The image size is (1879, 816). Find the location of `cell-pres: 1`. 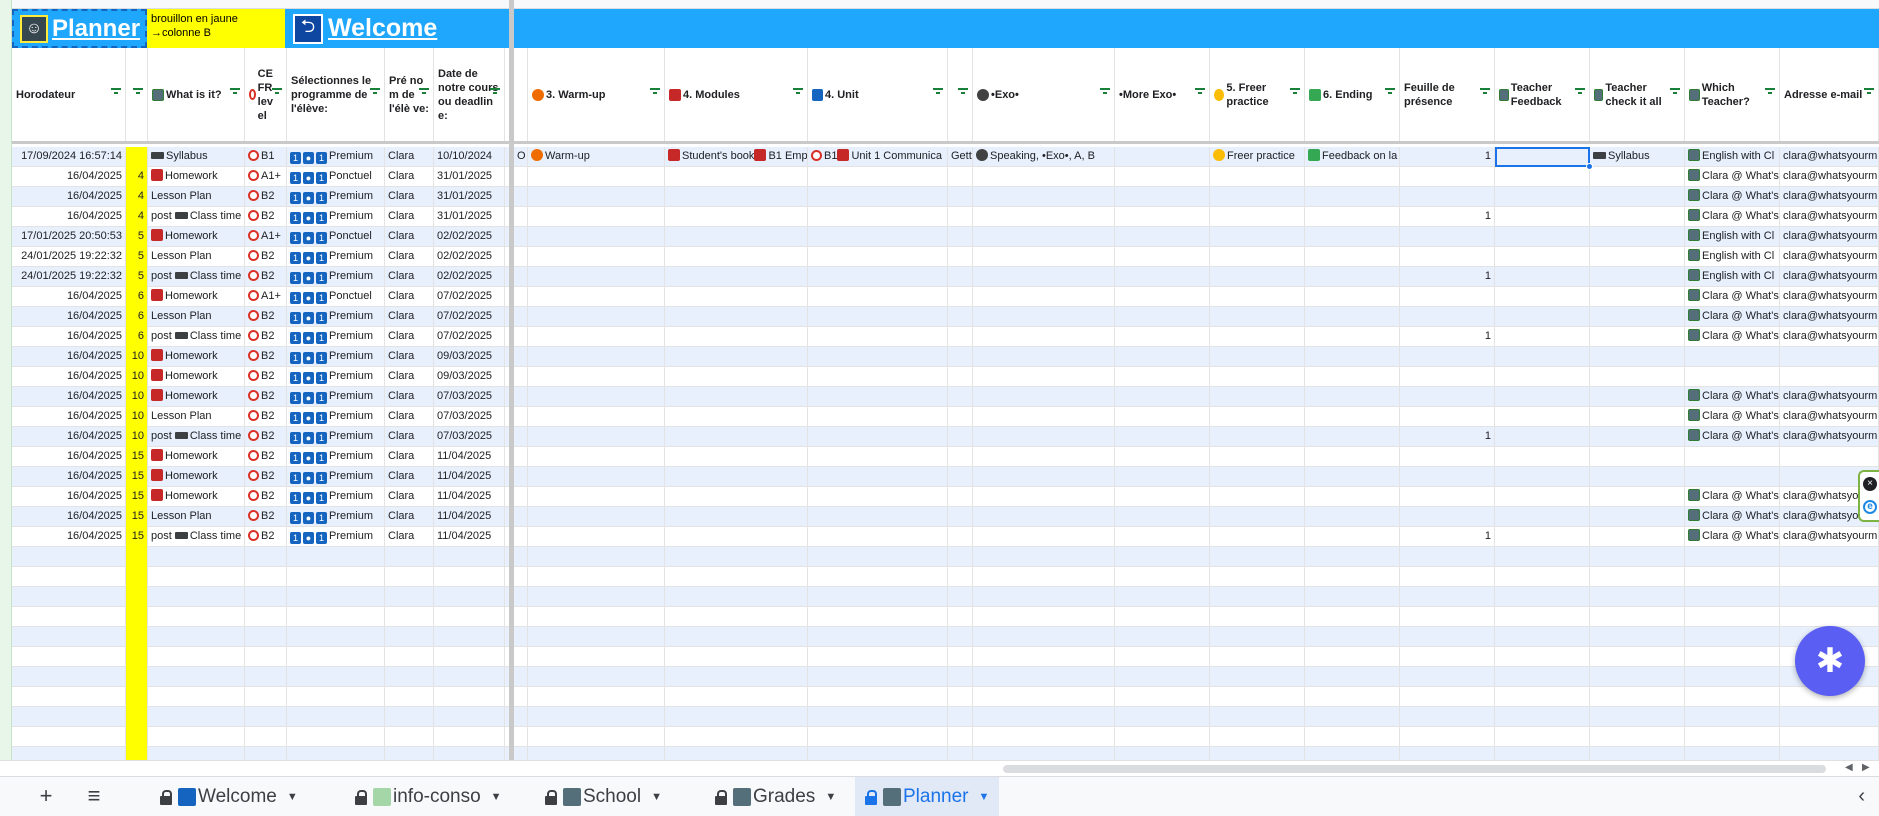

cell-pres: 1 is located at coordinates (1447, 337).